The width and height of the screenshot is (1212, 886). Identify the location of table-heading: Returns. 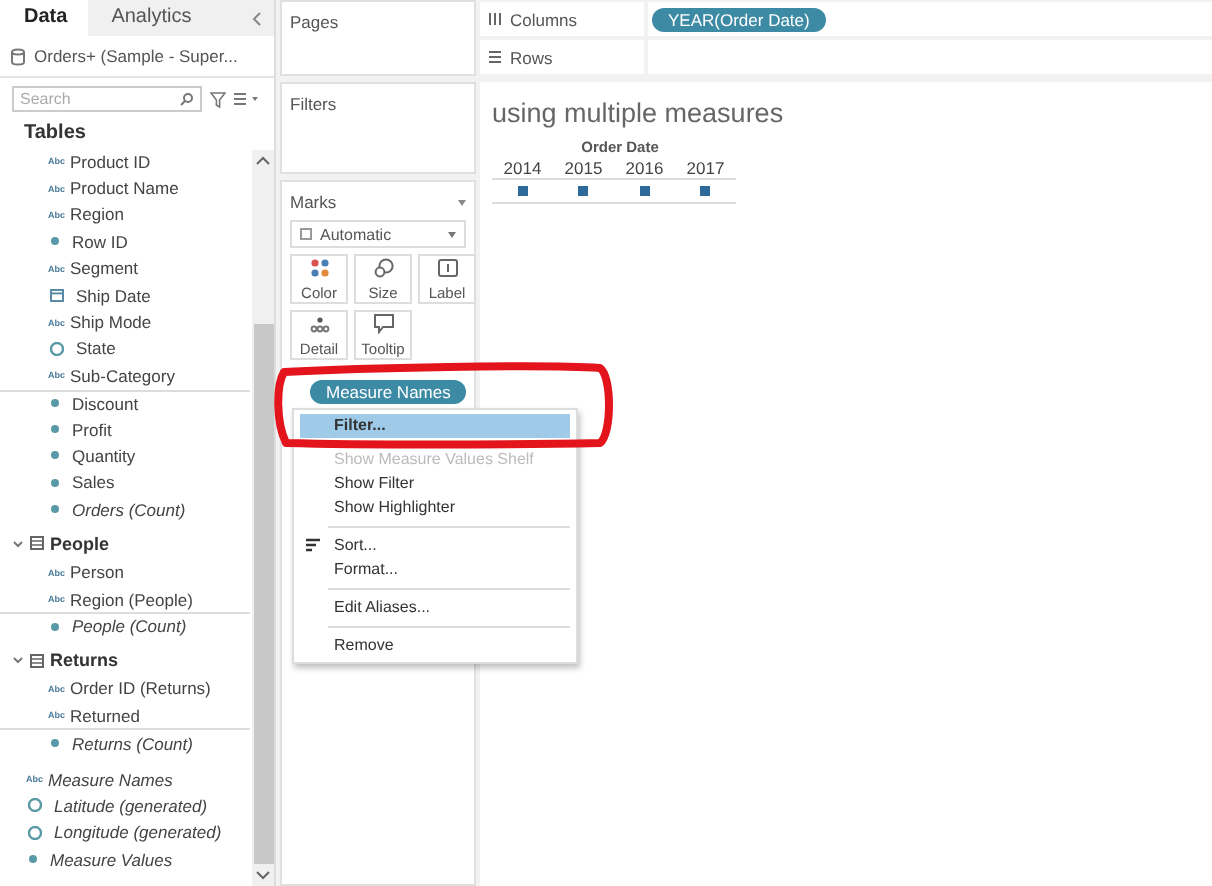
(84, 660).